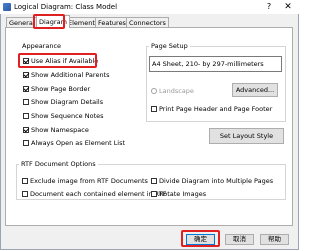  Describe the element at coordinates (70, 75) in the screenshot. I see `show-additional-parents-label: Show Additional Parents` at that location.